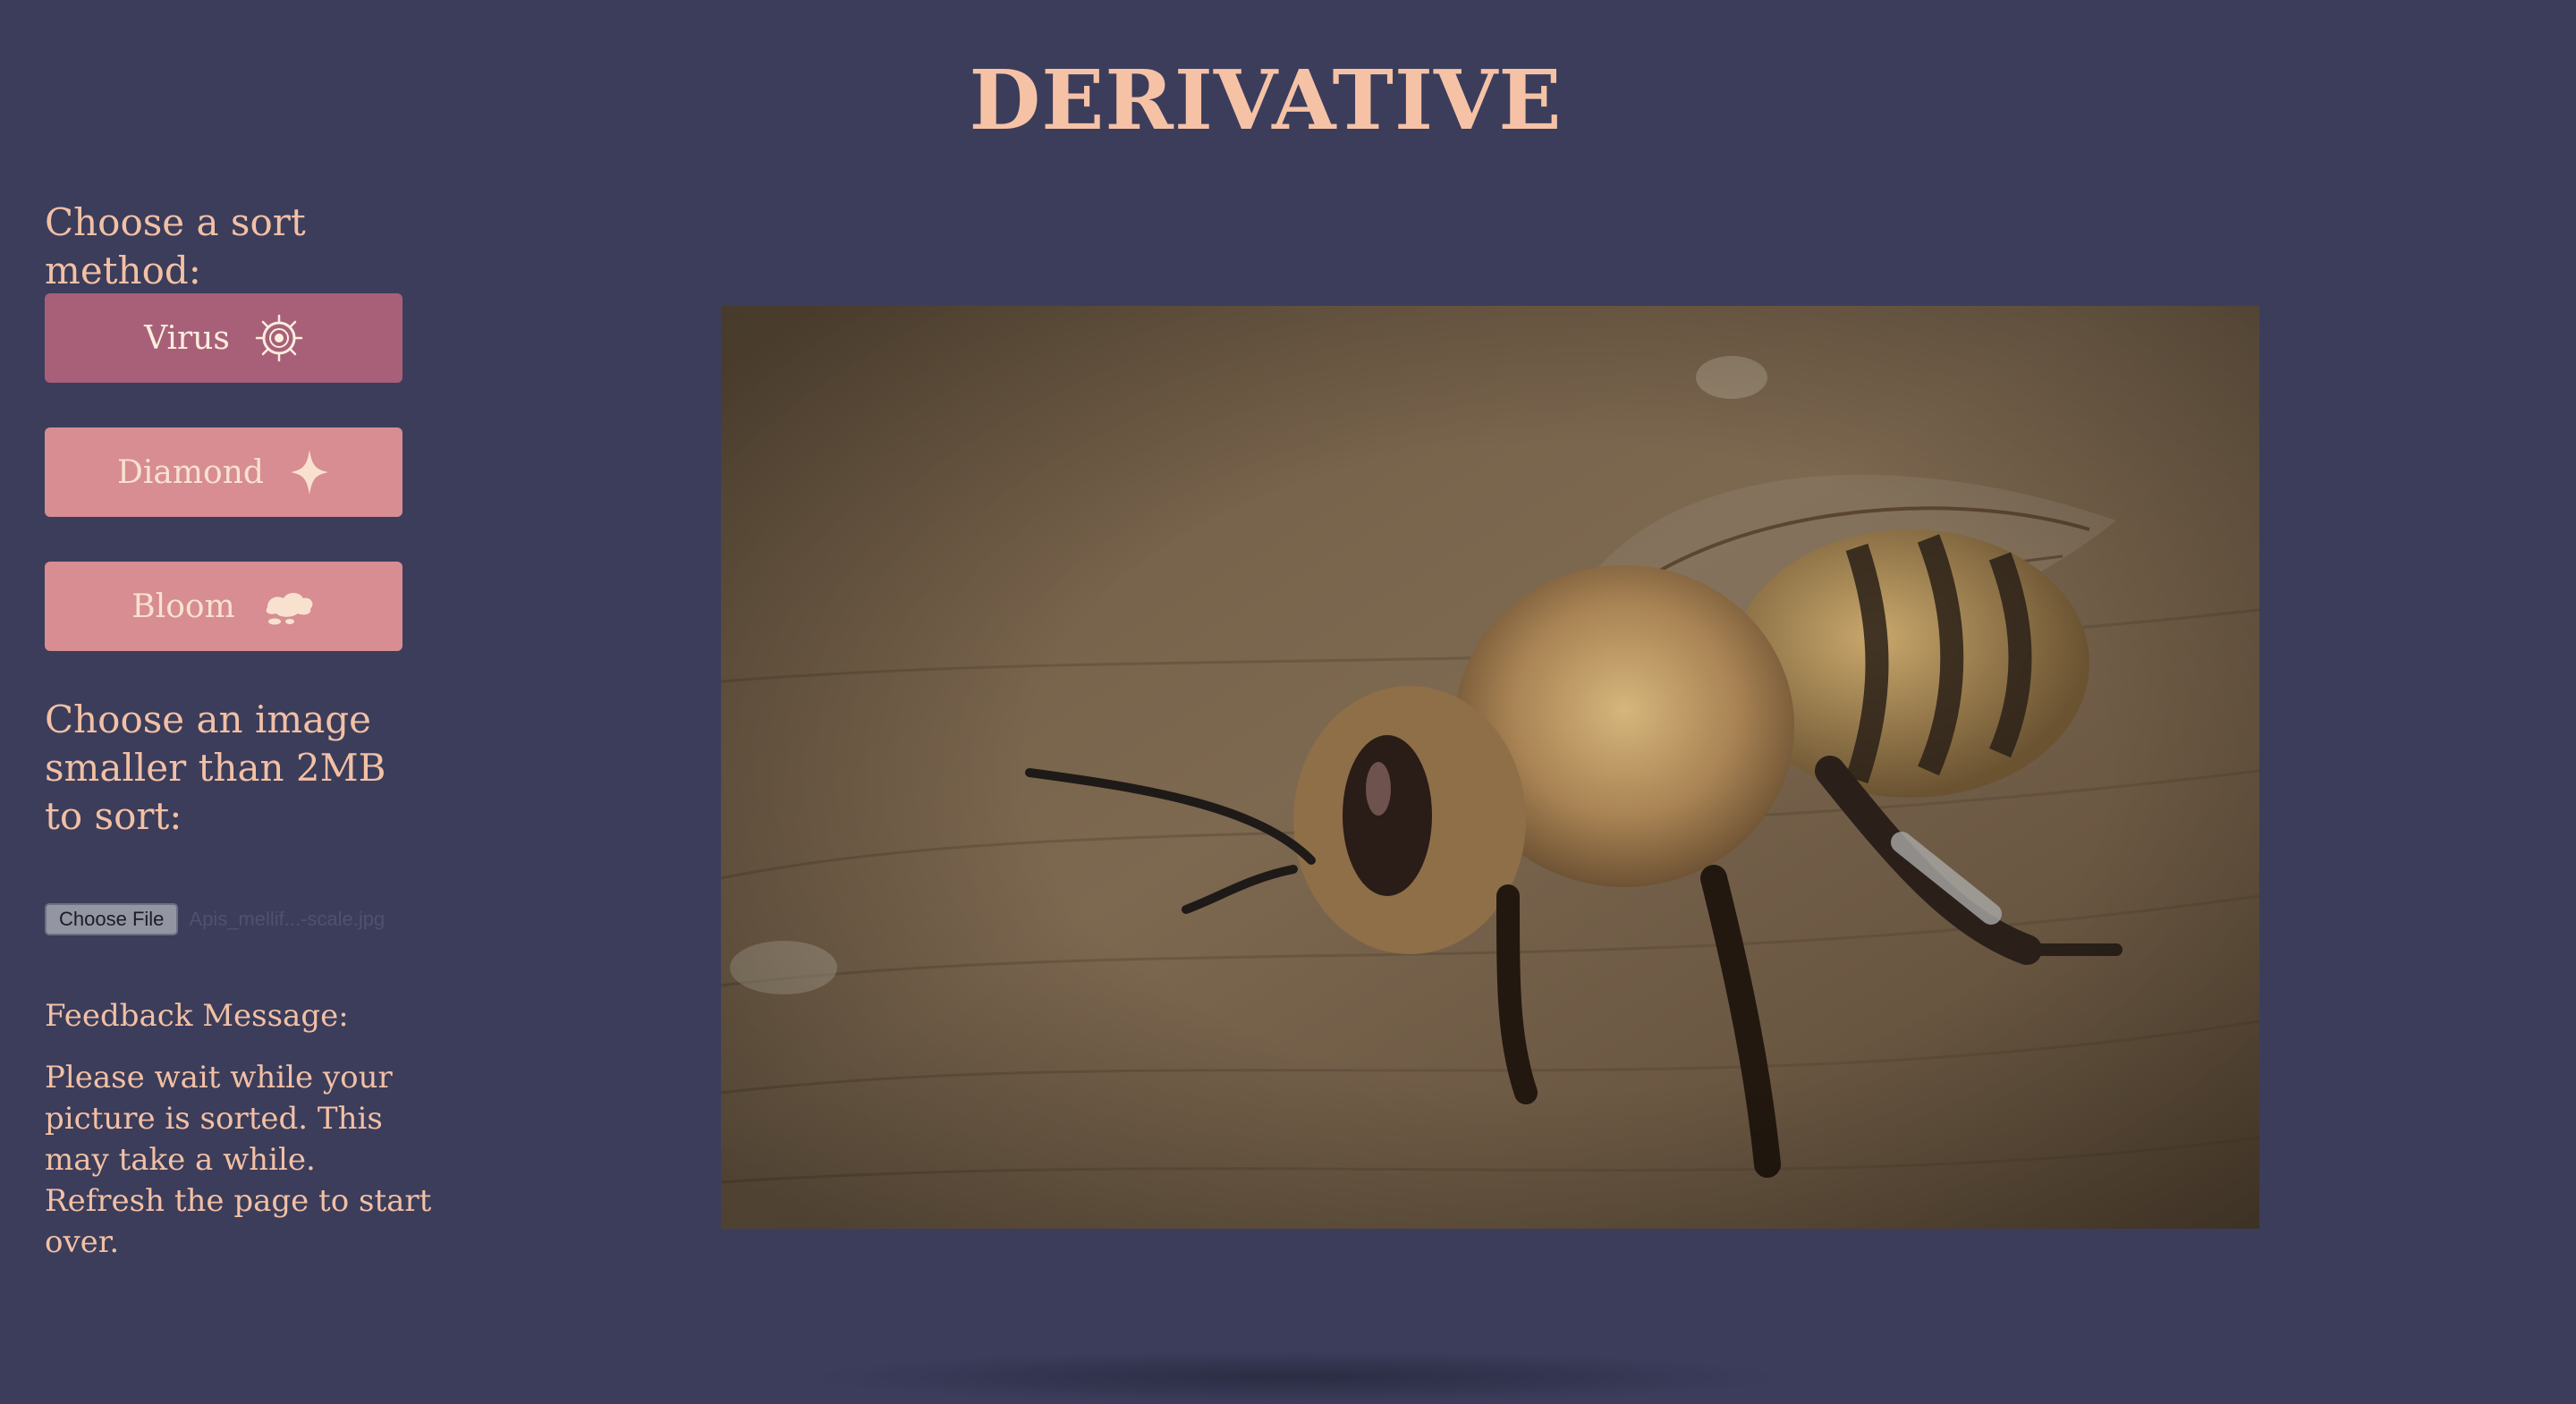  What do you see at coordinates (279, 338) in the screenshot?
I see `virus-icon` at bounding box center [279, 338].